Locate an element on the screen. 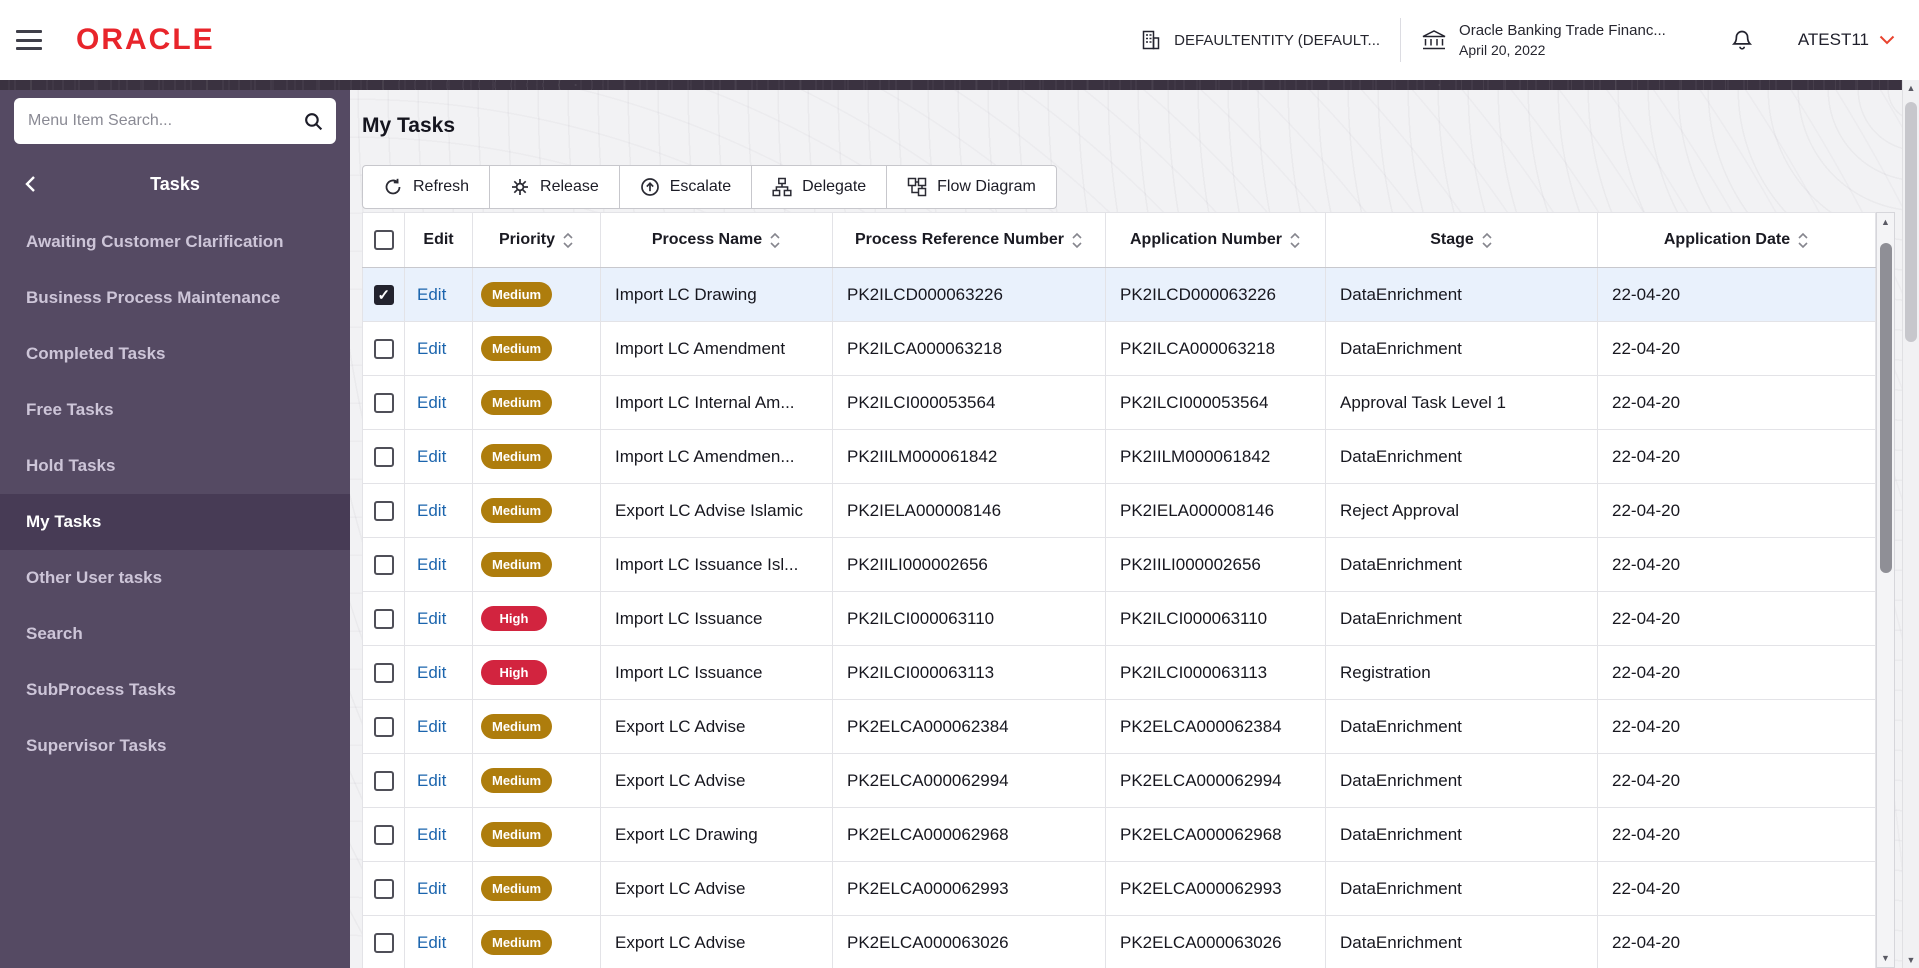  table-scrollbar-thumb is located at coordinates (1885, 408).